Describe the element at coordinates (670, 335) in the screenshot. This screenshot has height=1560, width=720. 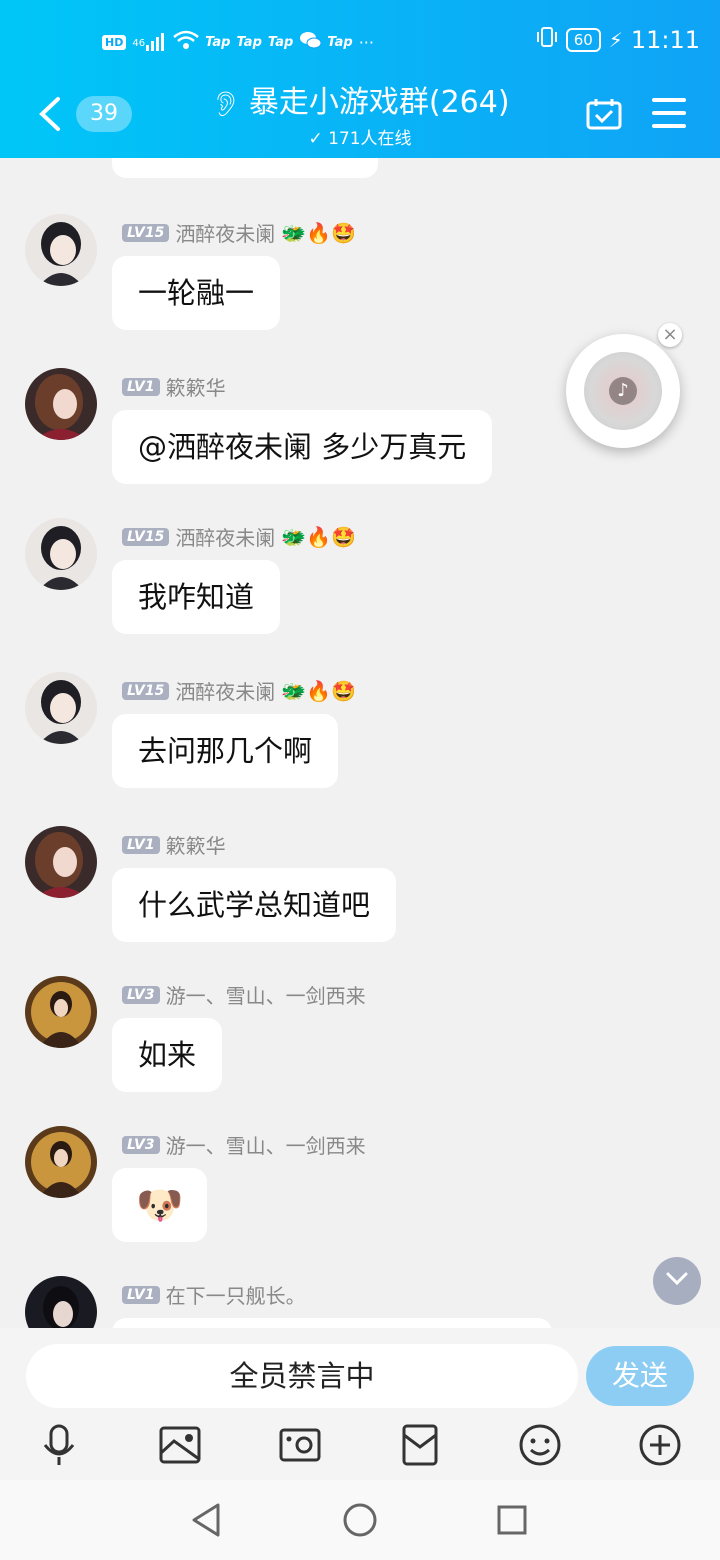
I see `close-icon: ×` at that location.